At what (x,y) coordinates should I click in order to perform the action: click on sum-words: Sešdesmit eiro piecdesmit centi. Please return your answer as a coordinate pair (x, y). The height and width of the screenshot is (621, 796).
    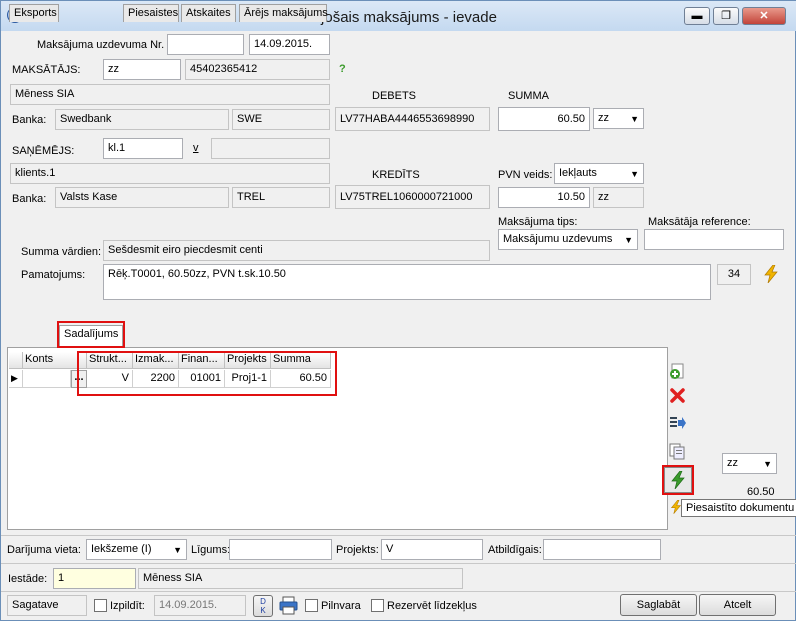
    Looking at the image, I should click on (296, 250).